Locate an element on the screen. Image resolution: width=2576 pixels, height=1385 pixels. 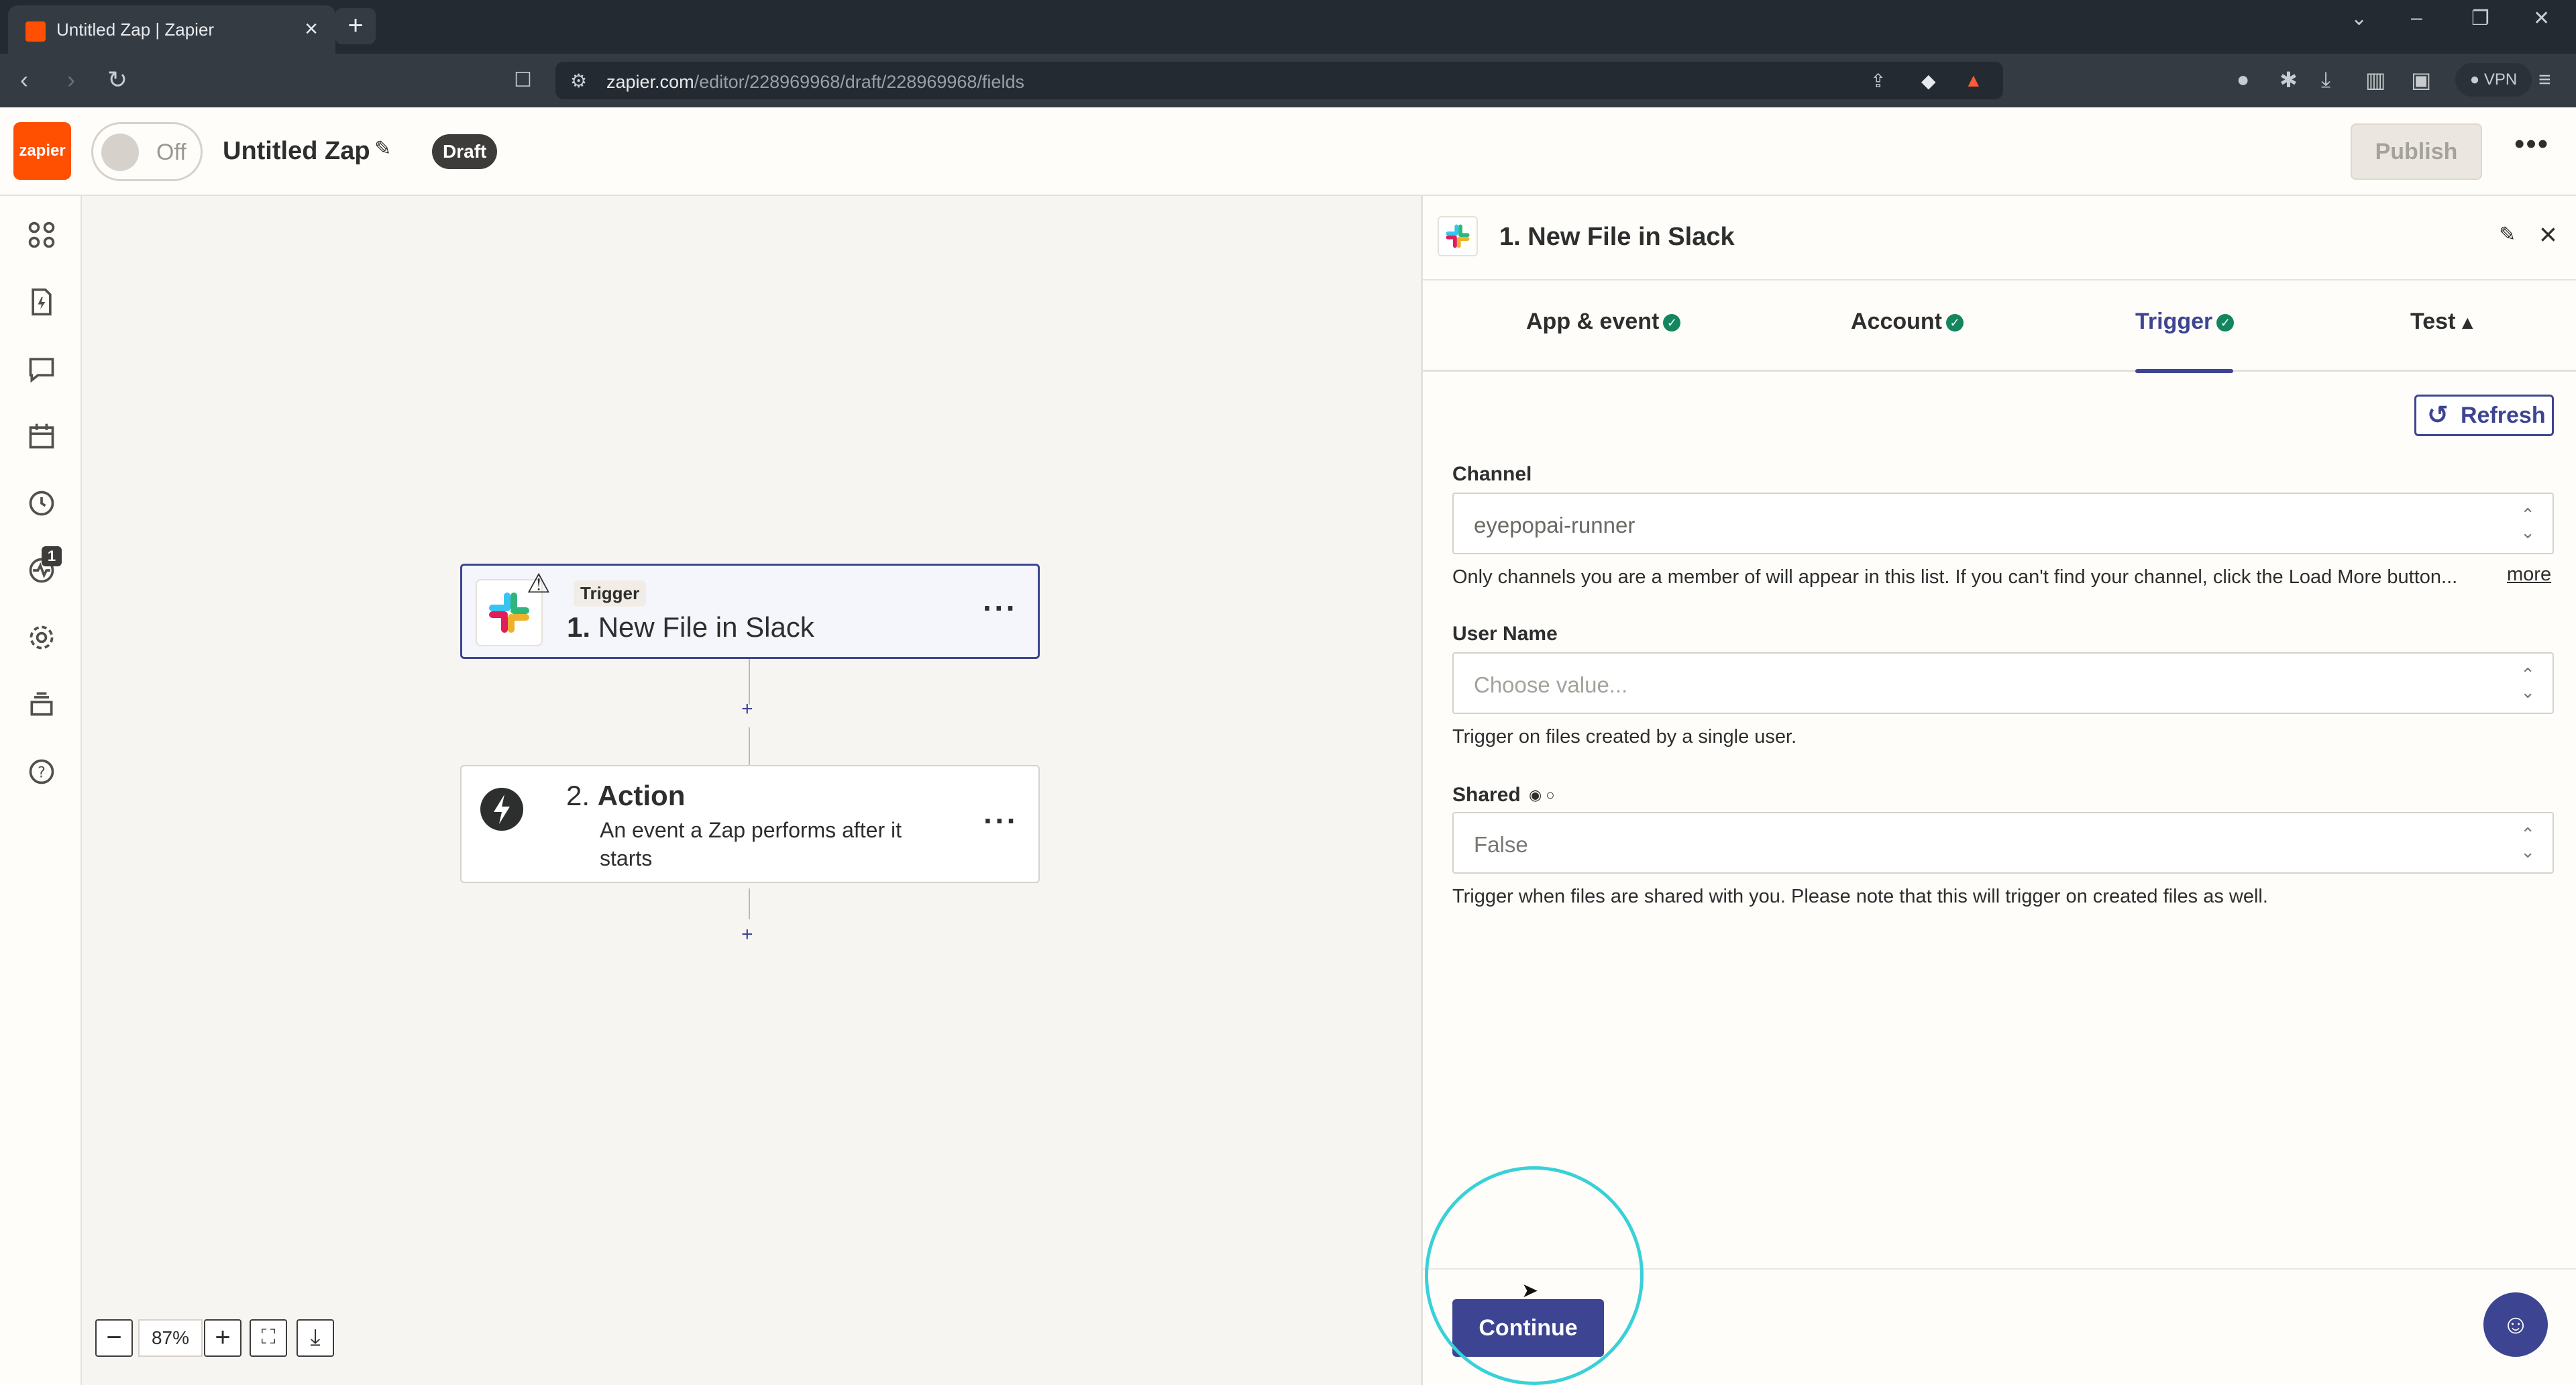
left-sidebar: 1 ? is located at coordinates (41, 790).